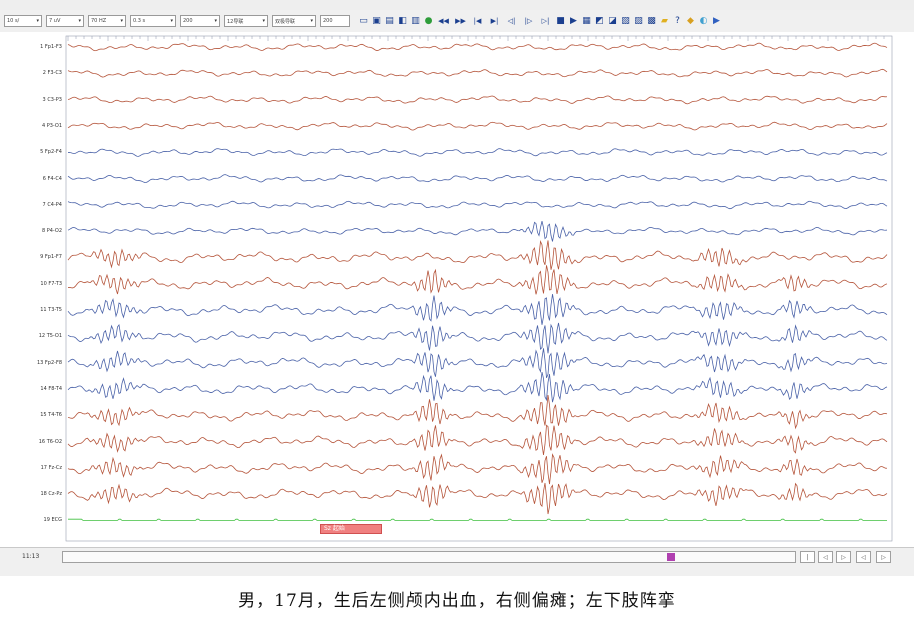  Describe the element at coordinates (52, 520) in the screenshot. I see `channel-label: 19 ECG` at that location.